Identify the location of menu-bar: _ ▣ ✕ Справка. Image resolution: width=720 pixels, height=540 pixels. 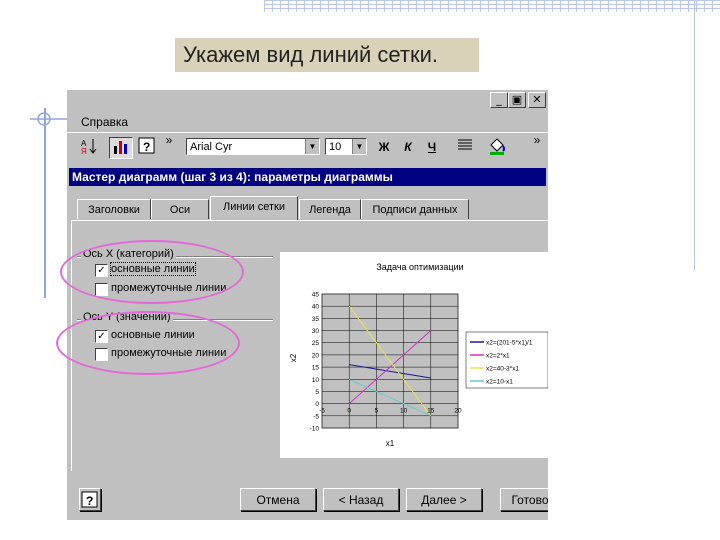
(307, 111).